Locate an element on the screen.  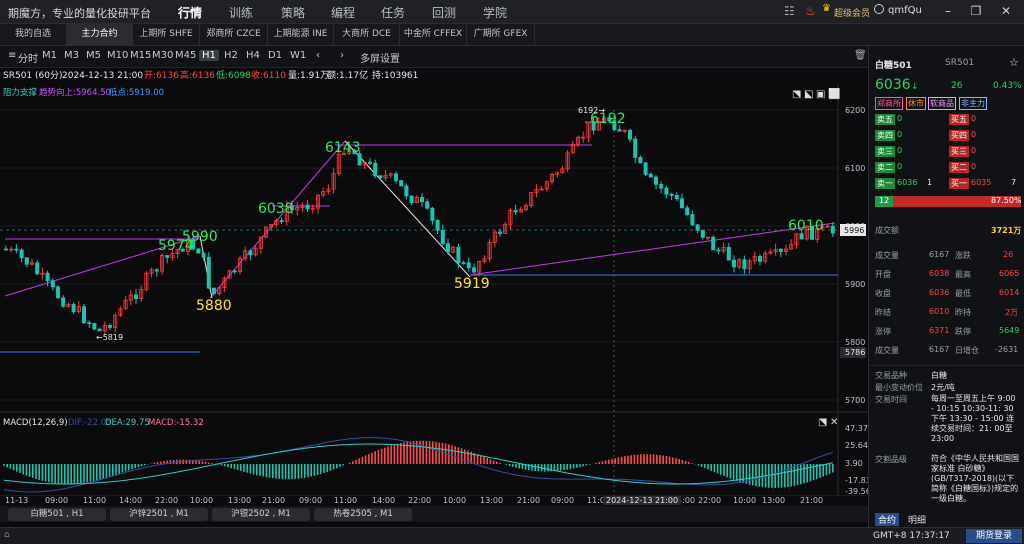
chart-tab-hc2505: 热卷2505 , M1 is located at coordinates (363, 514).